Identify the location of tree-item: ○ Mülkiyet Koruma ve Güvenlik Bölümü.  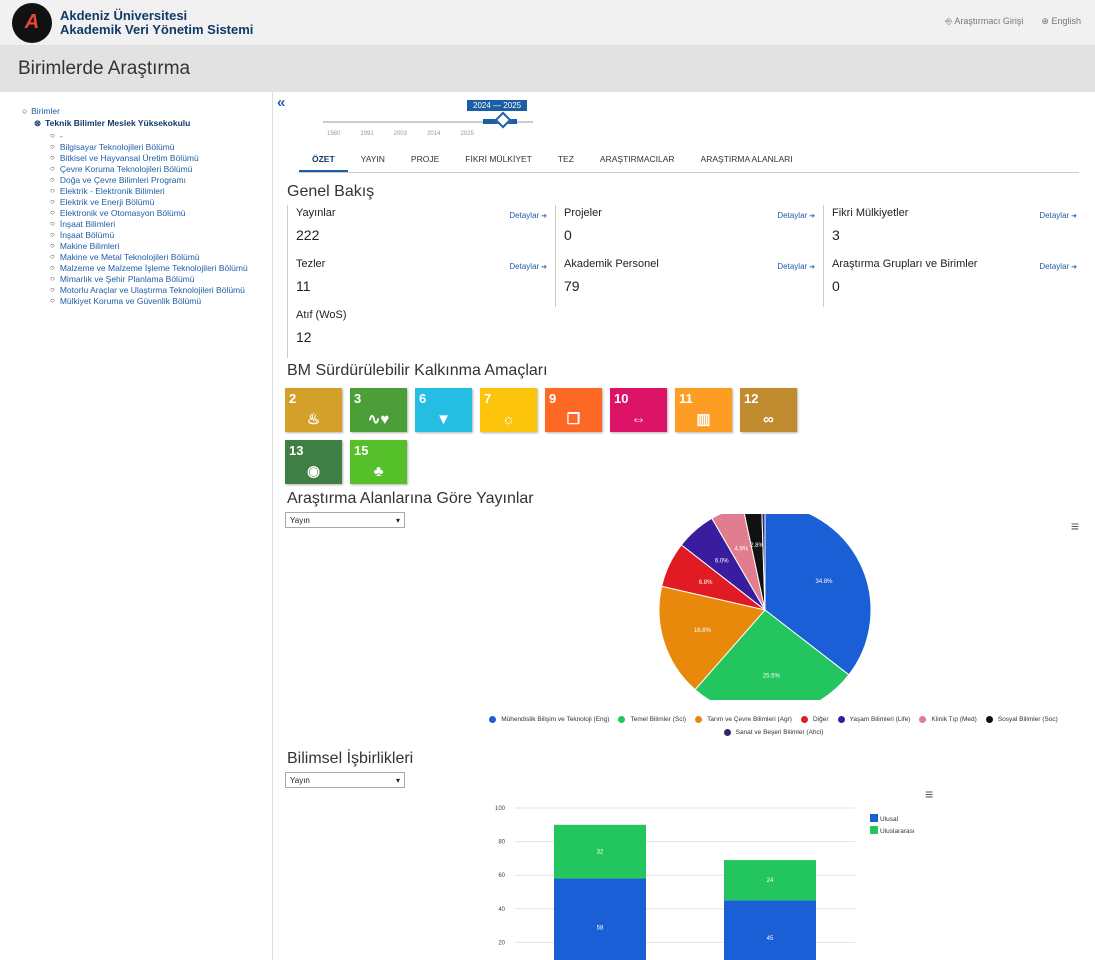
(156, 301).